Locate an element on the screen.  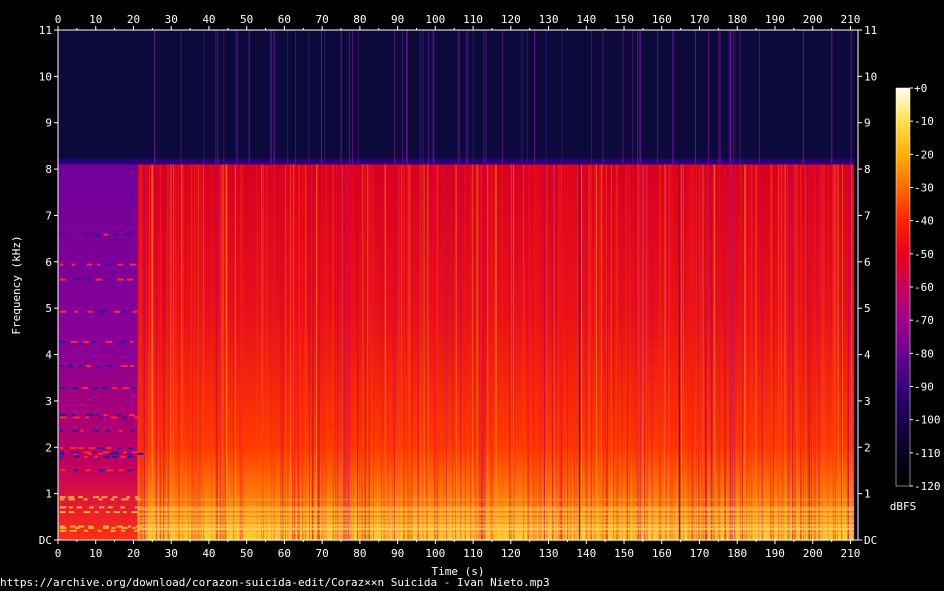
x-tick-label-top: 110 is located at coordinates (473, 19).